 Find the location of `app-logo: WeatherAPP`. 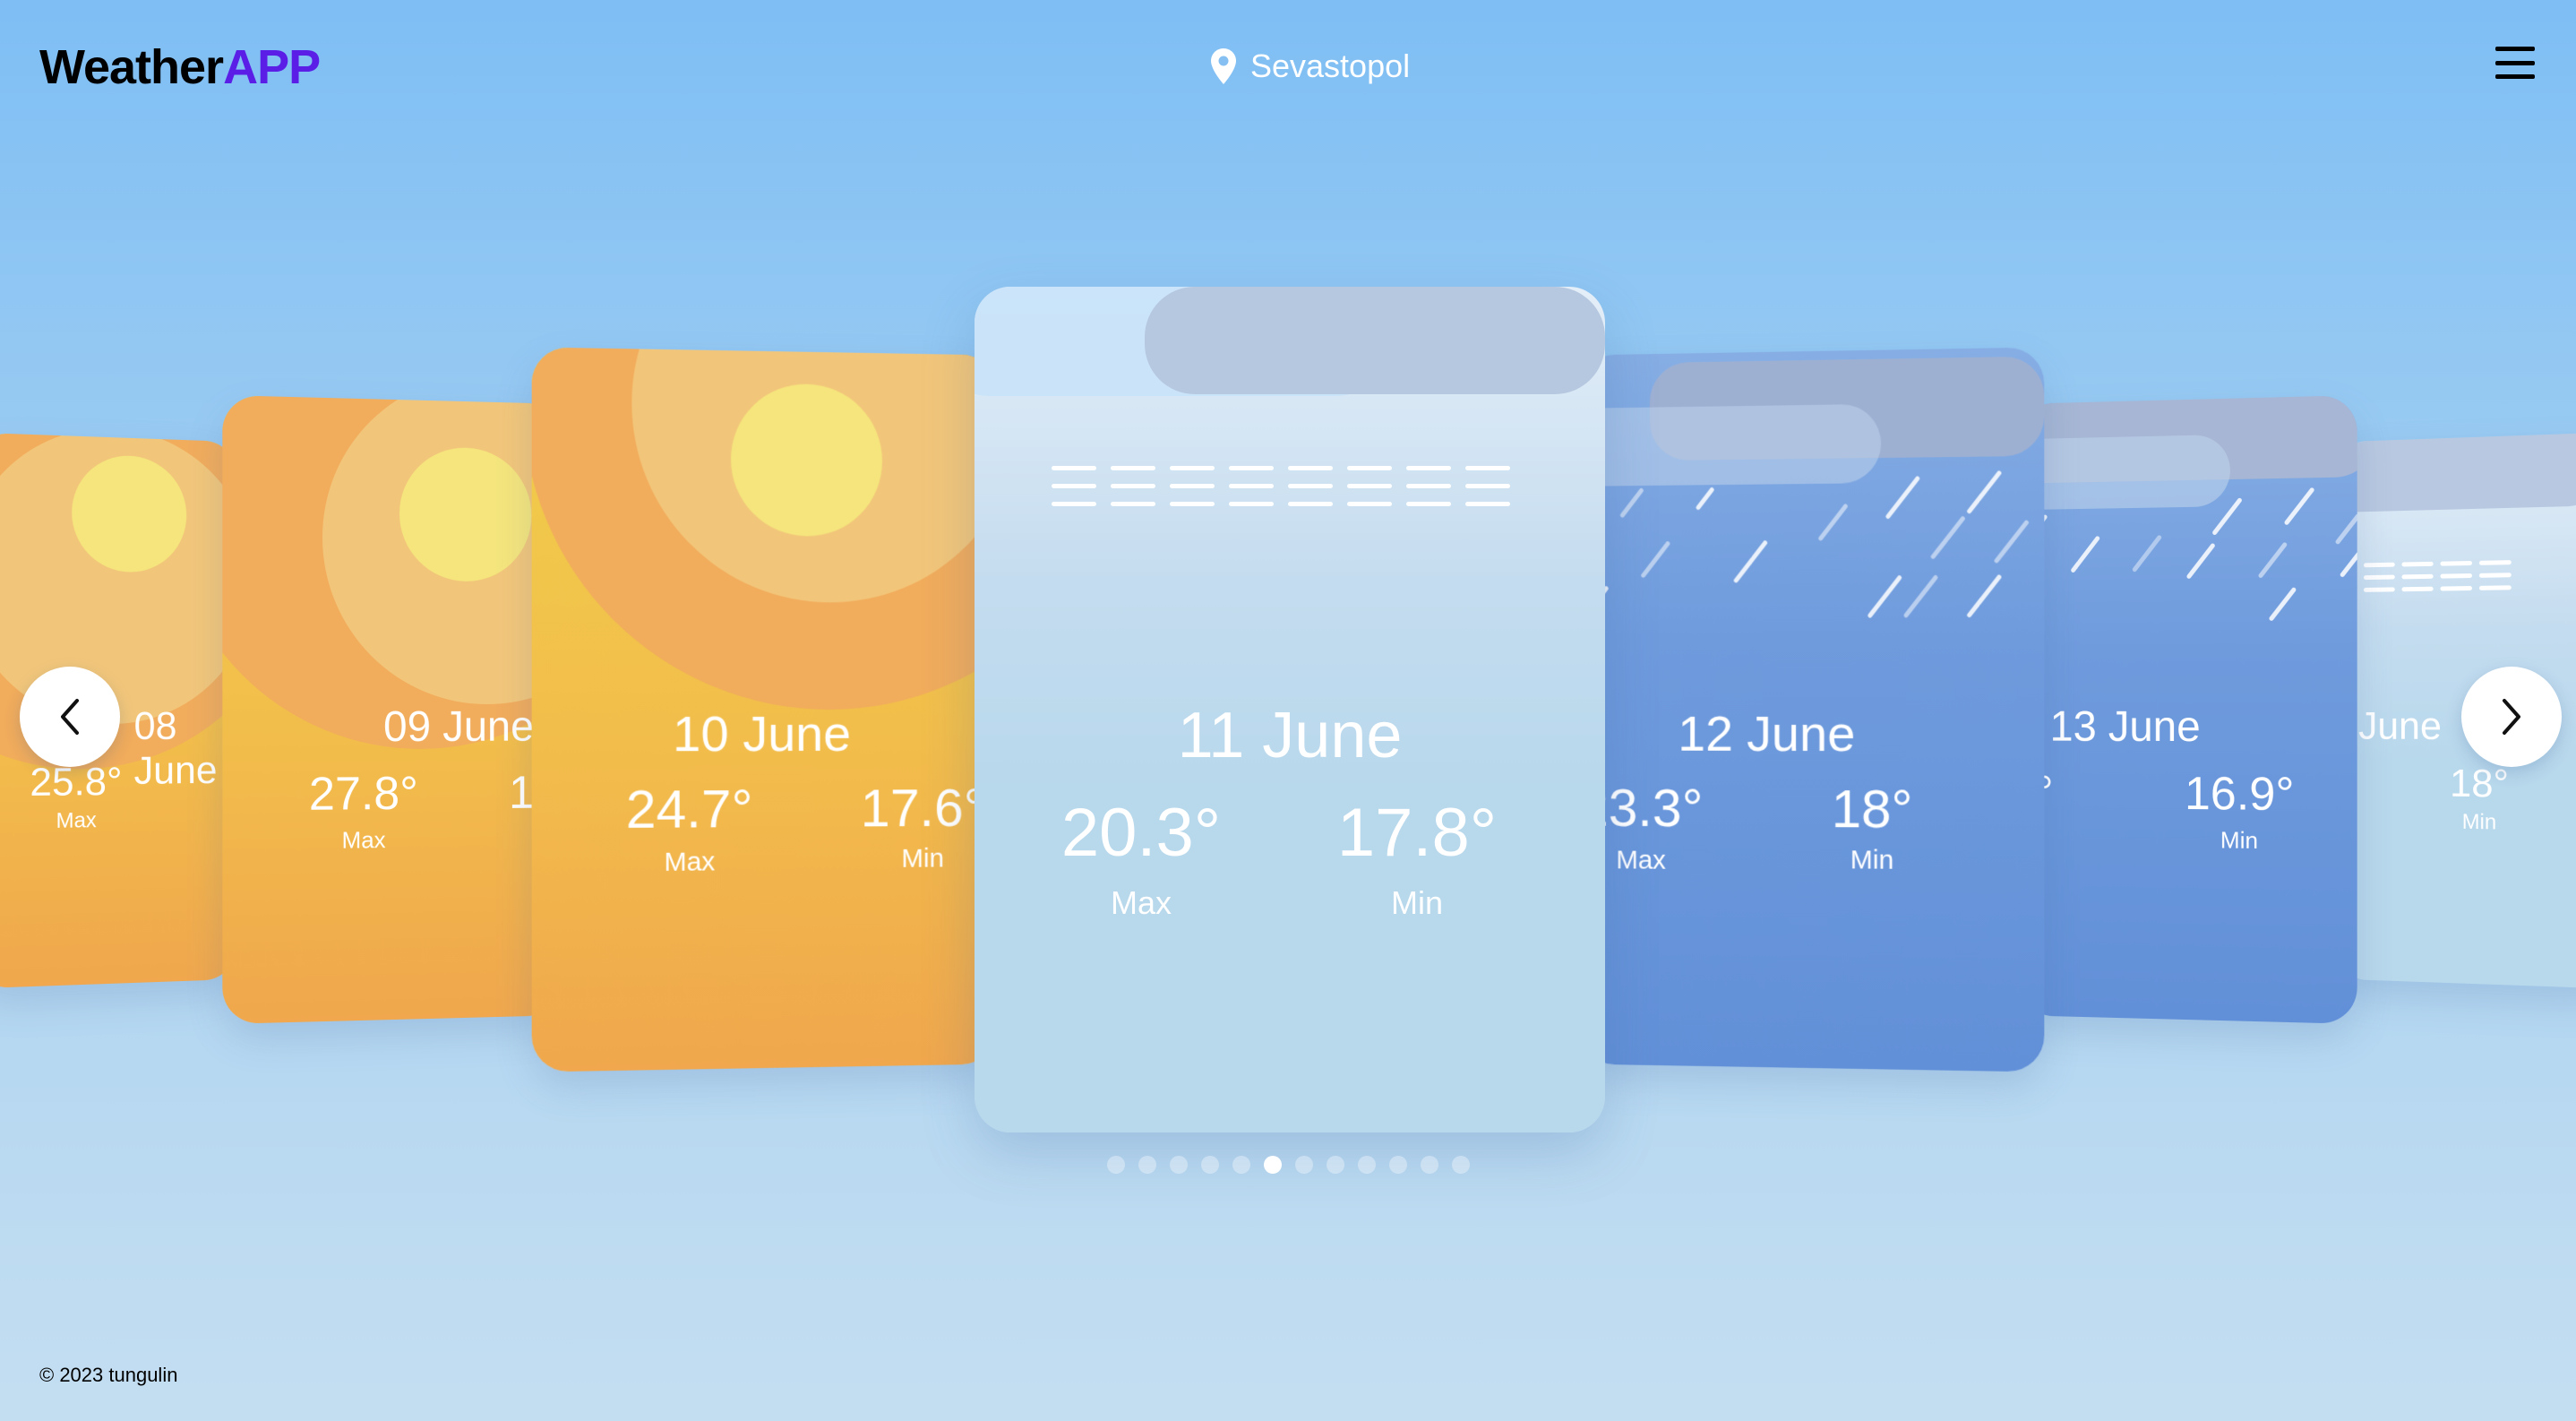

app-logo: WeatherAPP is located at coordinates (180, 67).